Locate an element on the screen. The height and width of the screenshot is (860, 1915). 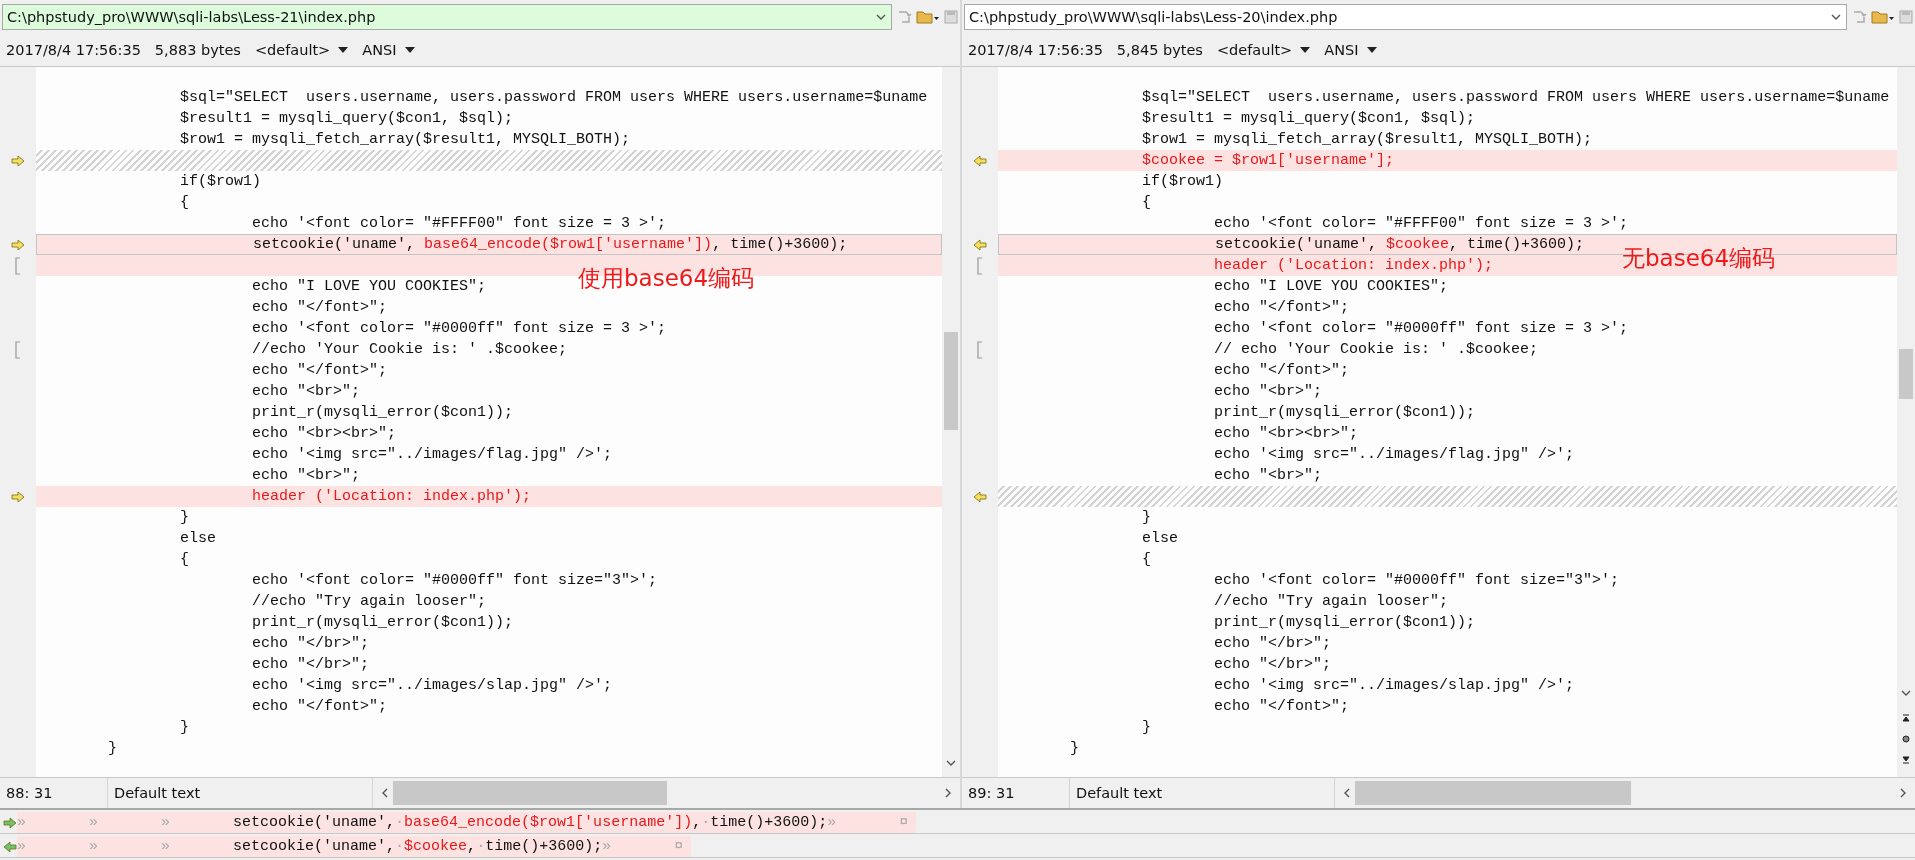
file-path-field: C:\phpstudy_pro\WWW\sqli-labs\Less-21\index.php is located at coordinates (447, 17).